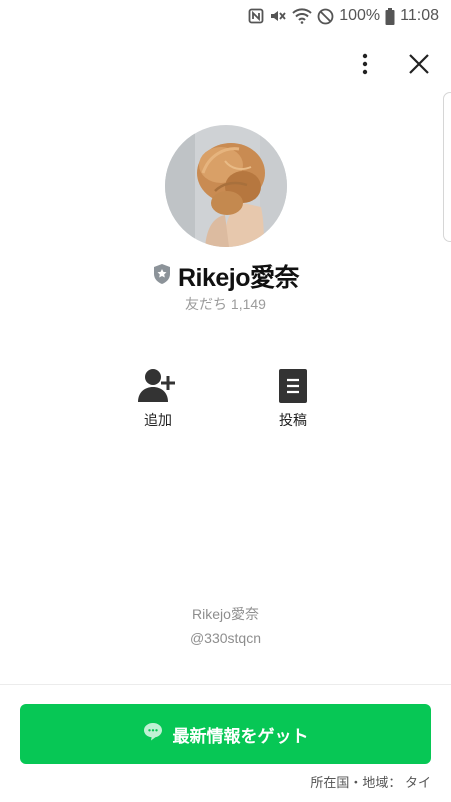 This screenshot has width=451, height=802. I want to click on do-not-disturb-icon, so click(325, 16).